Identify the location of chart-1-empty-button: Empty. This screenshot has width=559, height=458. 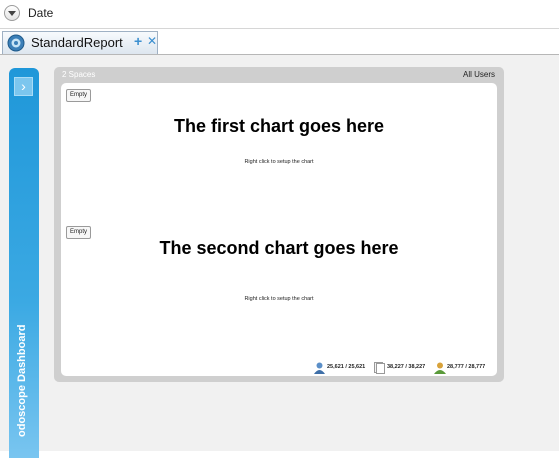
(78, 95).